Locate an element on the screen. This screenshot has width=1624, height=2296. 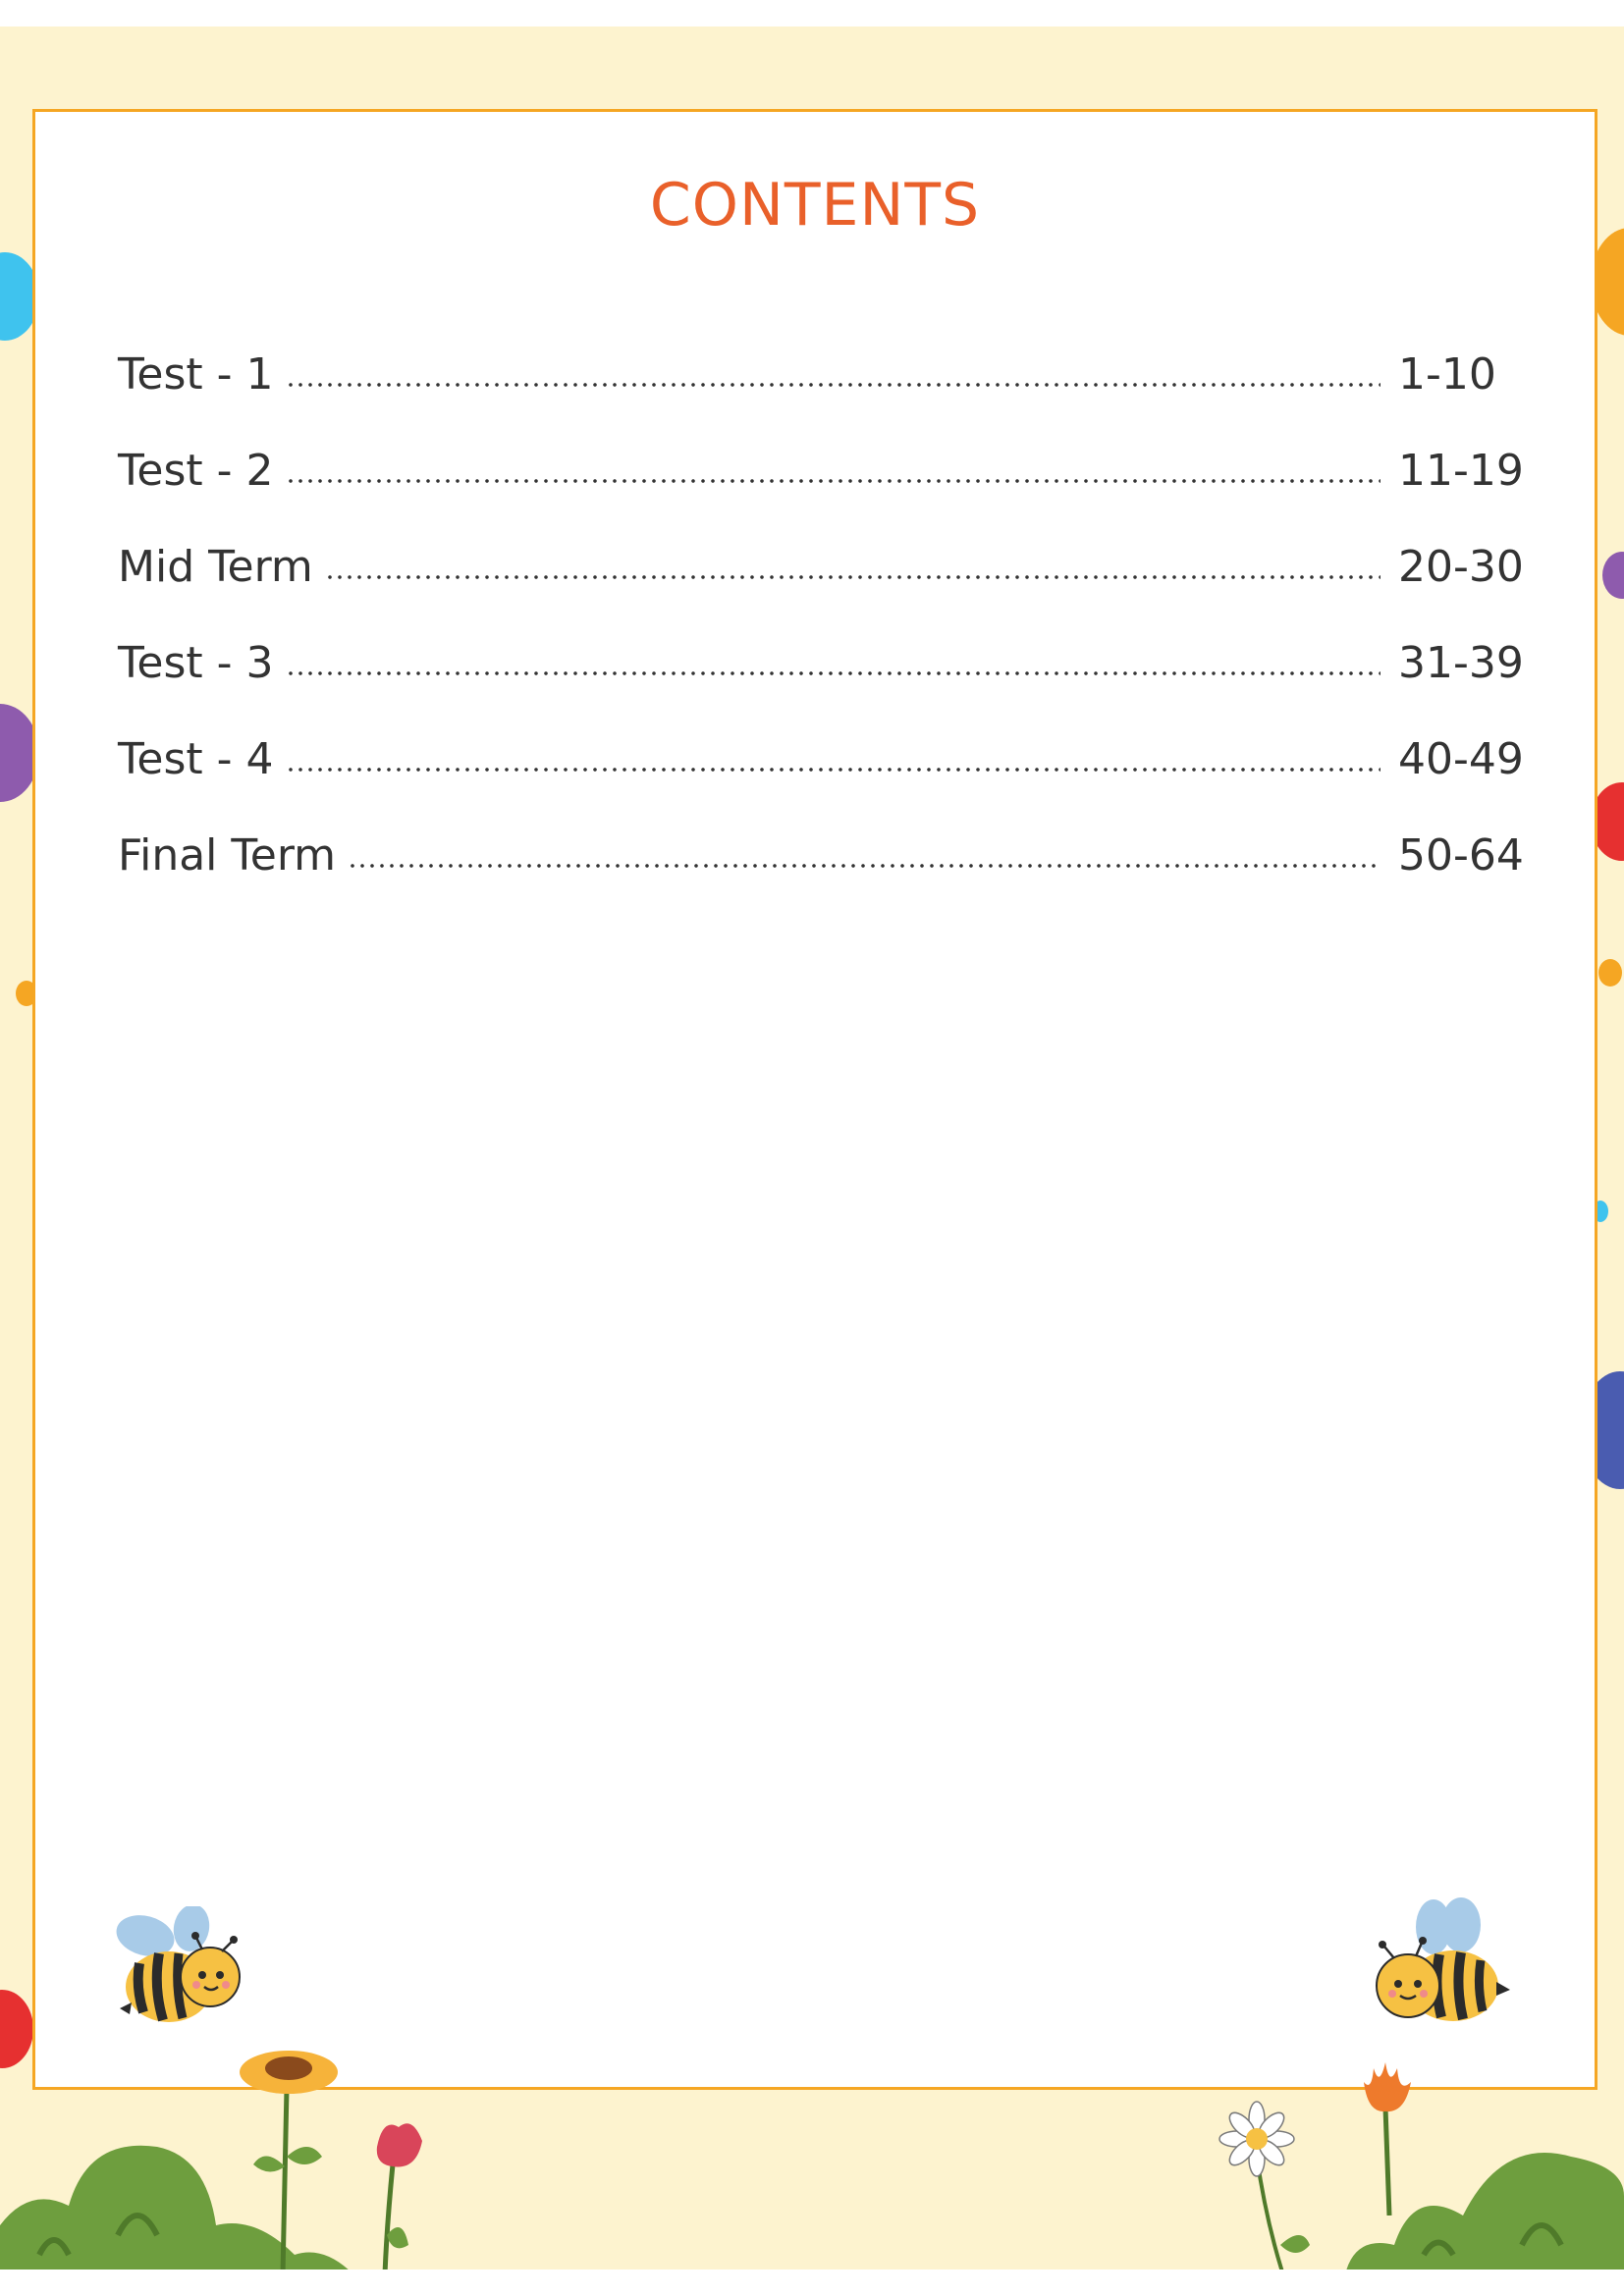
toc-entry-label: Test - 2 is located at coordinates (196, 471).